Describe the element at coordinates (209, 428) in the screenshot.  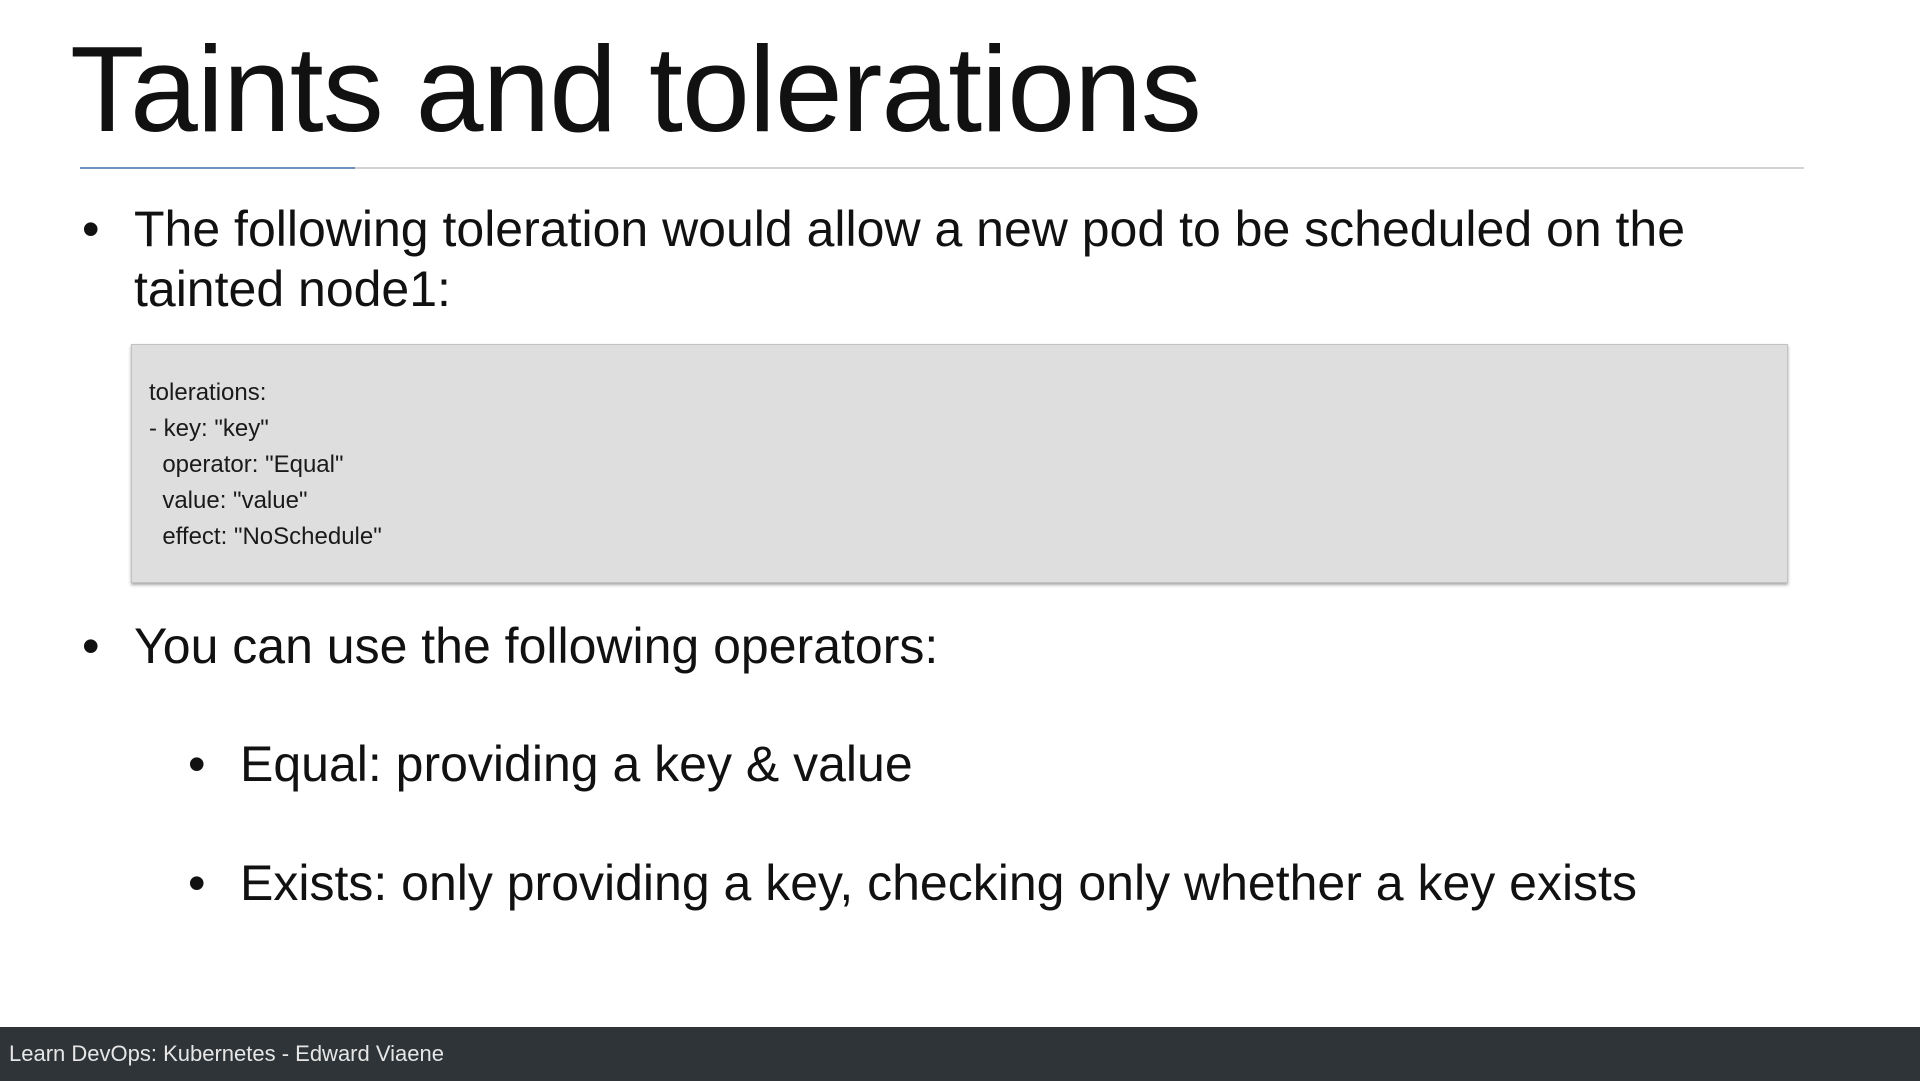
I see `code-line: - key: "key"` at that location.